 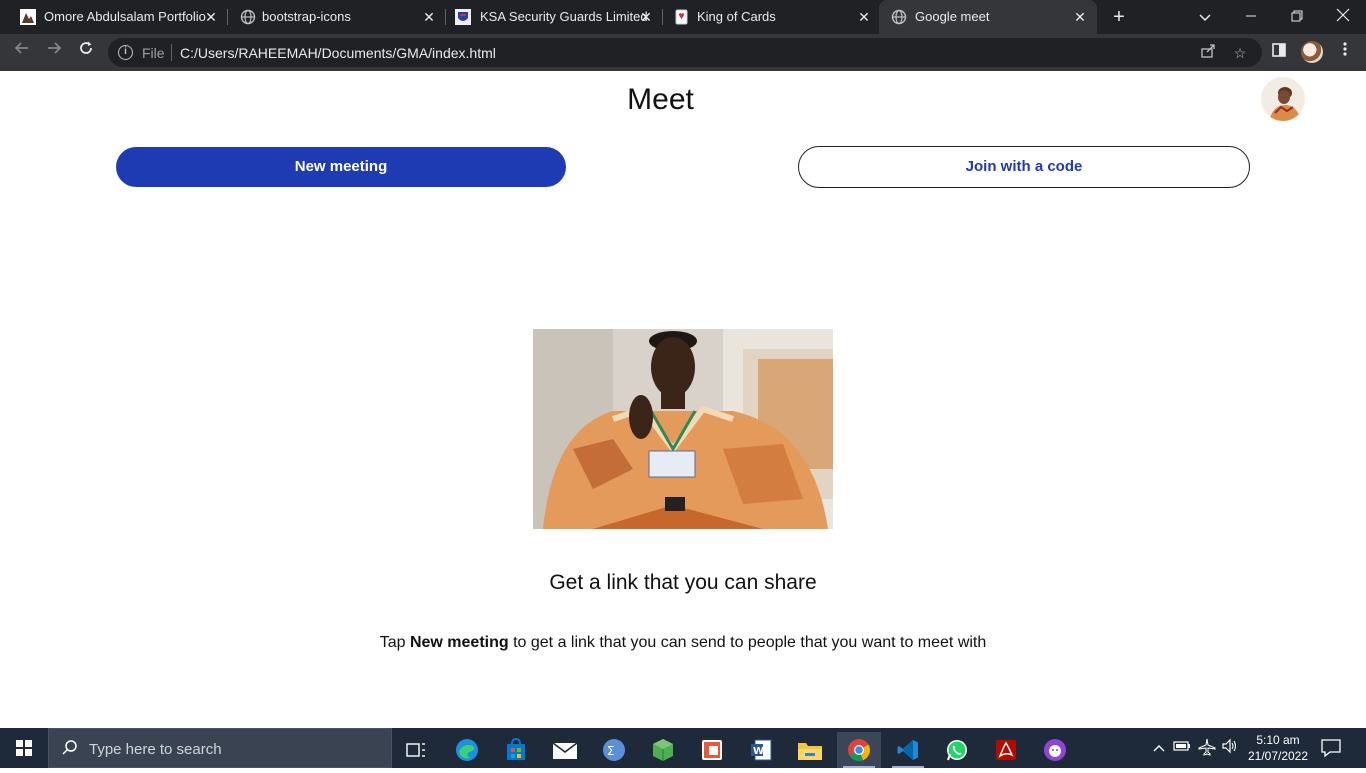 I want to click on tab-google-meet: Google meet ✕, so click(x=988, y=17).